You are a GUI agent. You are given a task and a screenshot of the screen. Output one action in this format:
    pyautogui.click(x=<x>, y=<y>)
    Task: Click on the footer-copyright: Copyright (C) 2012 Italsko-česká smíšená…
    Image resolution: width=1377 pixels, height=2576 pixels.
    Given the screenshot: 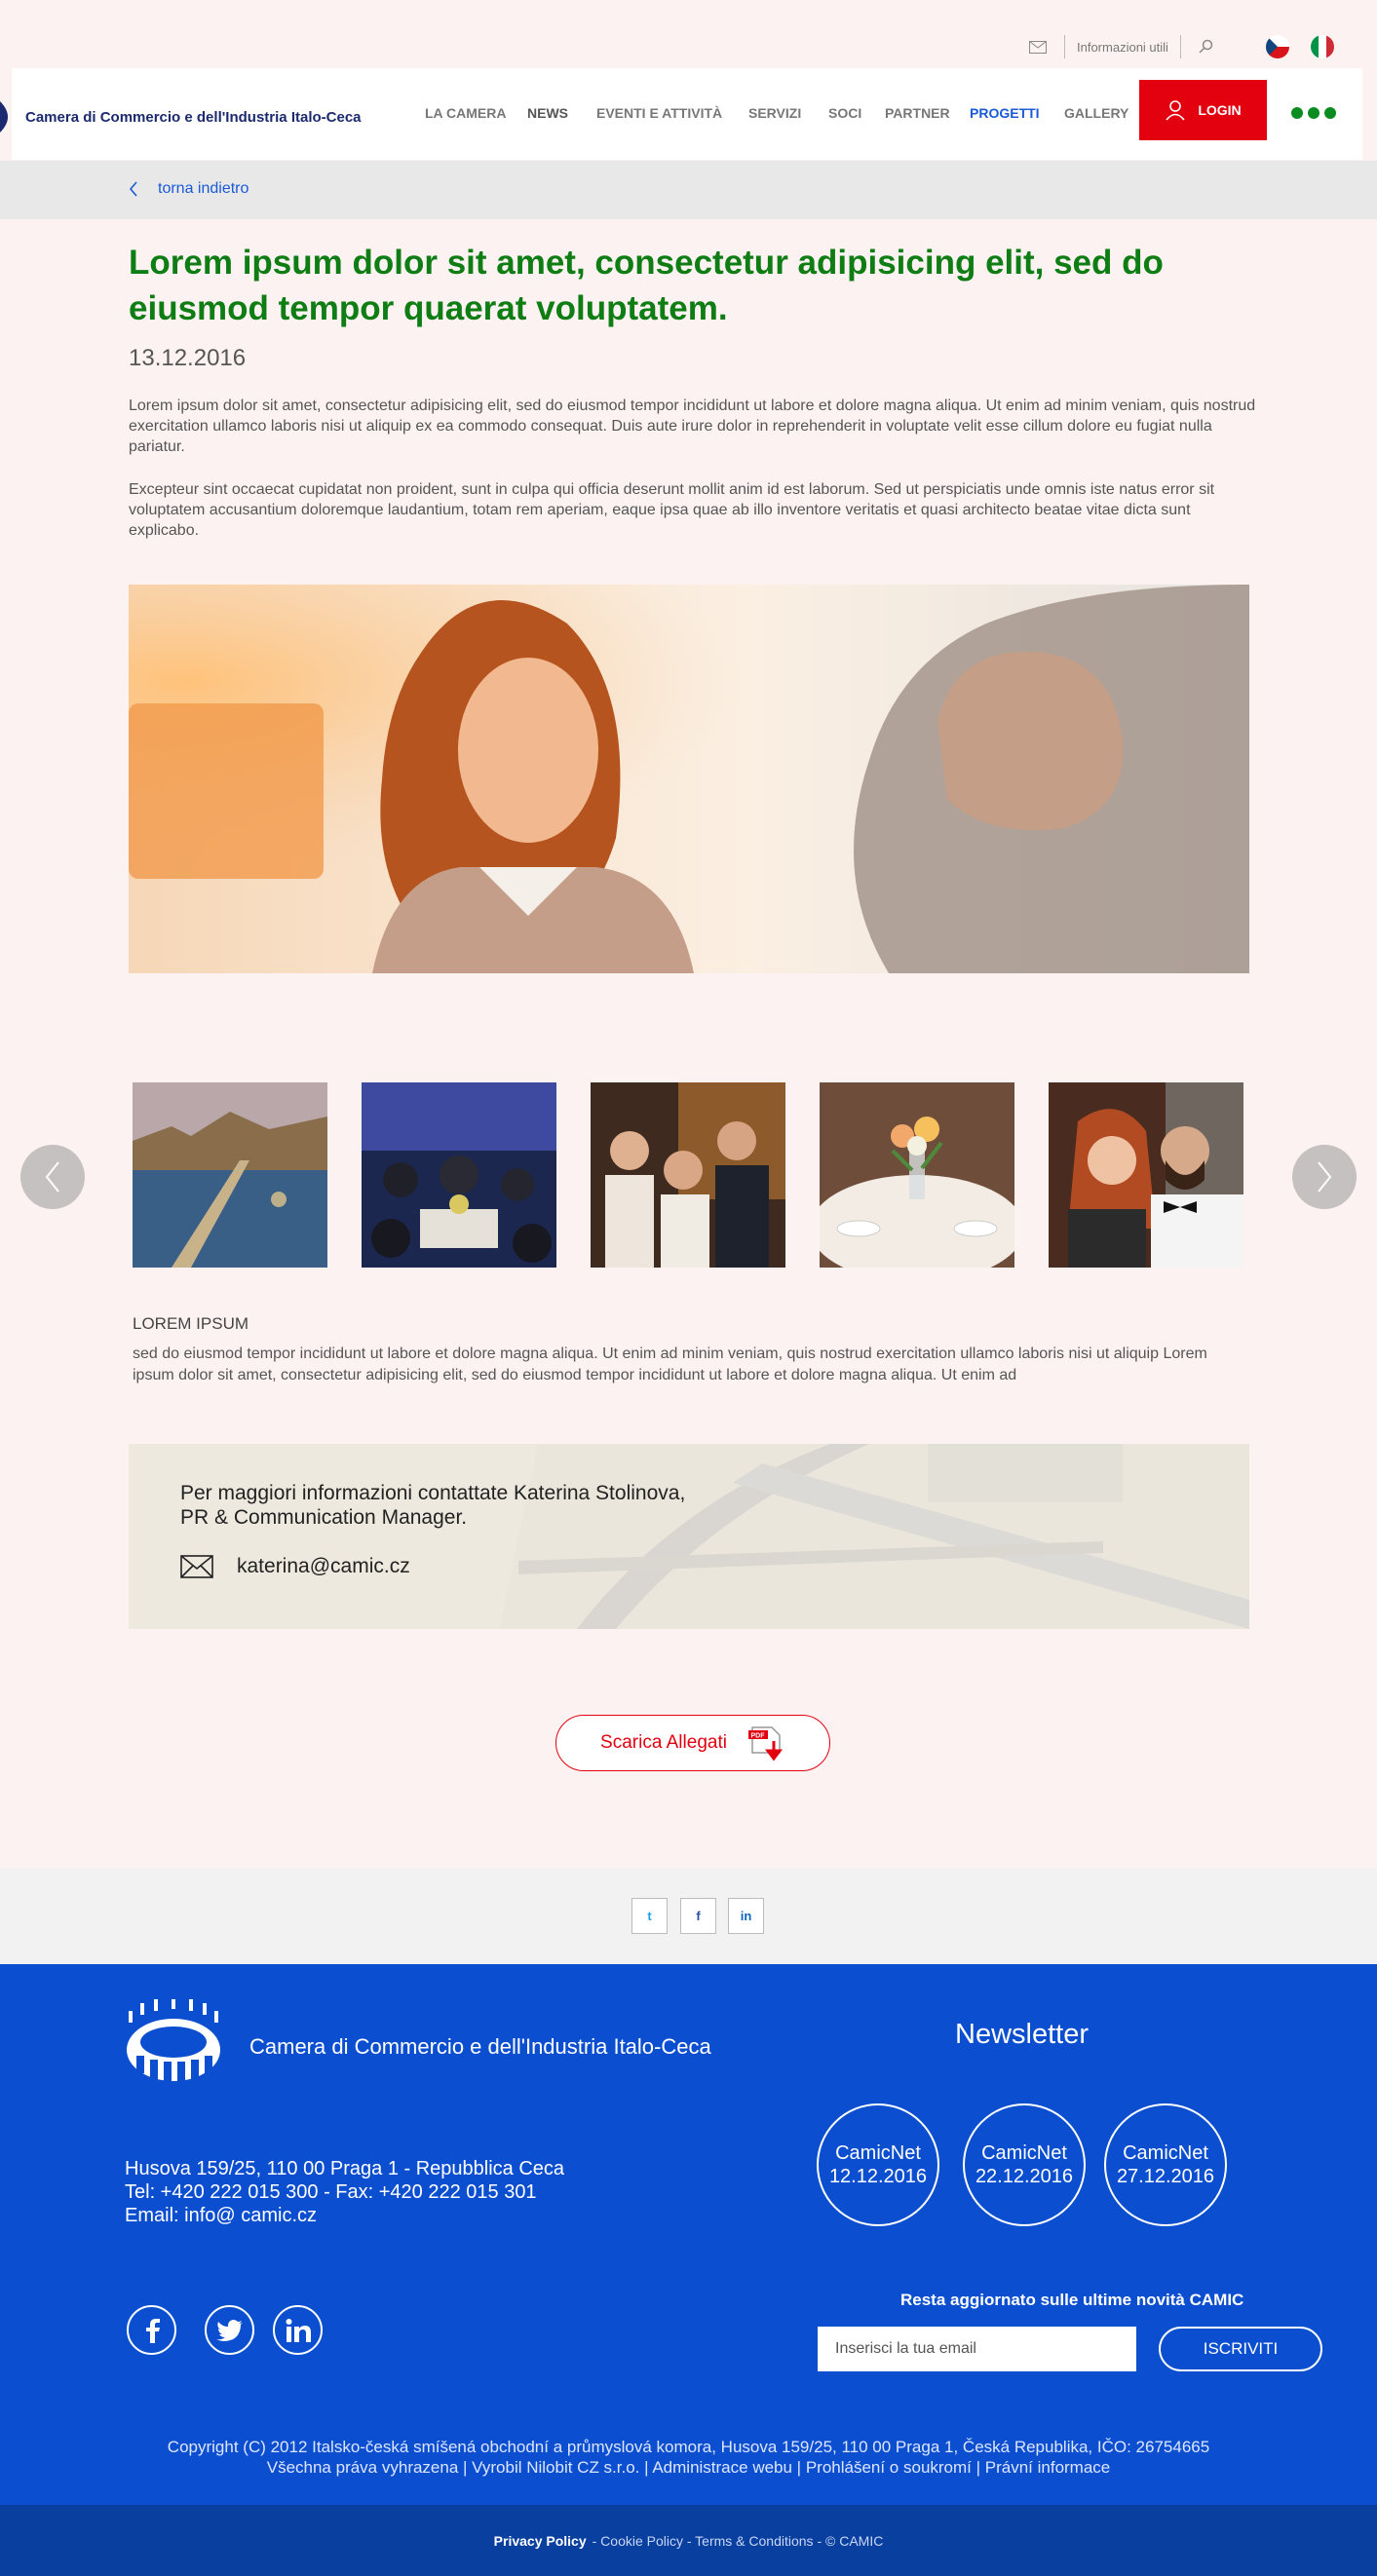 What is the action you would take?
    pyautogui.click(x=688, y=2447)
    